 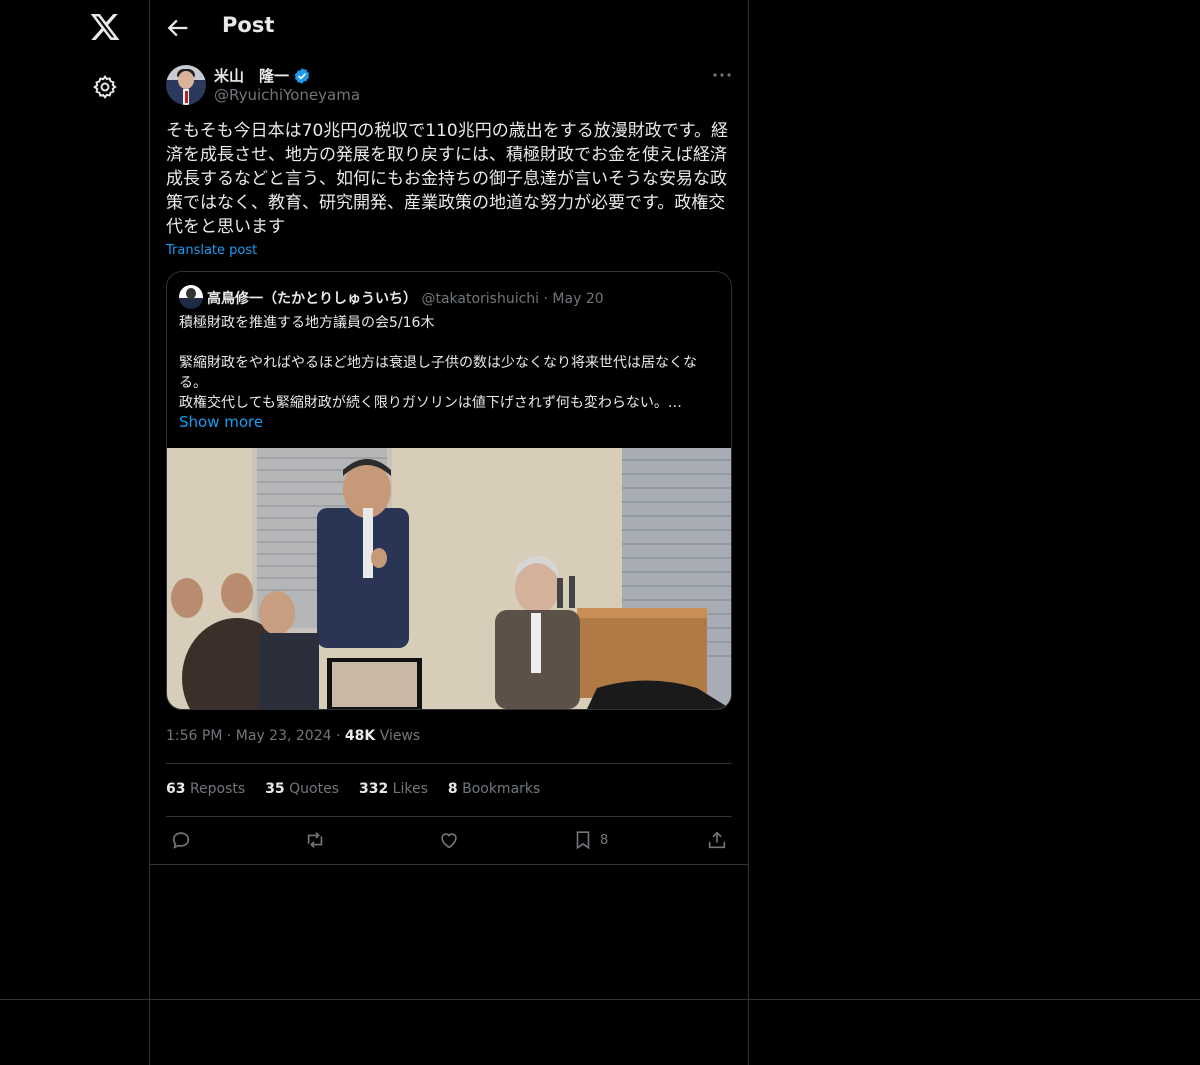 I want to click on bookmarks-stat: 8 Bookmarks, so click(x=494, y=789).